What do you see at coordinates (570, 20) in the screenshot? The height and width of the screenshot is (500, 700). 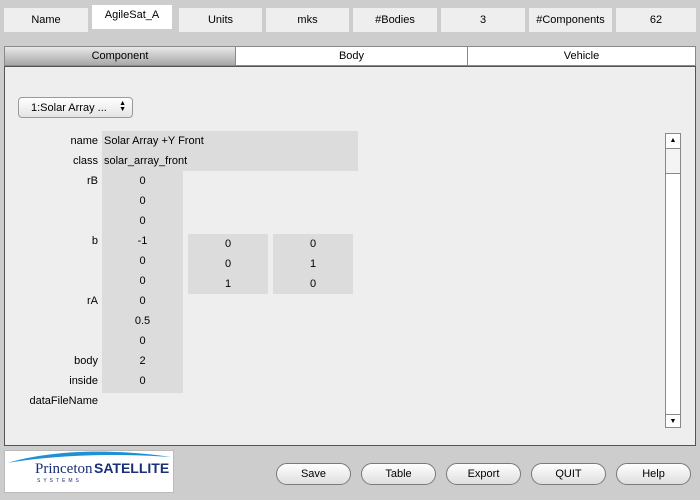 I see `components-label: #Components` at bounding box center [570, 20].